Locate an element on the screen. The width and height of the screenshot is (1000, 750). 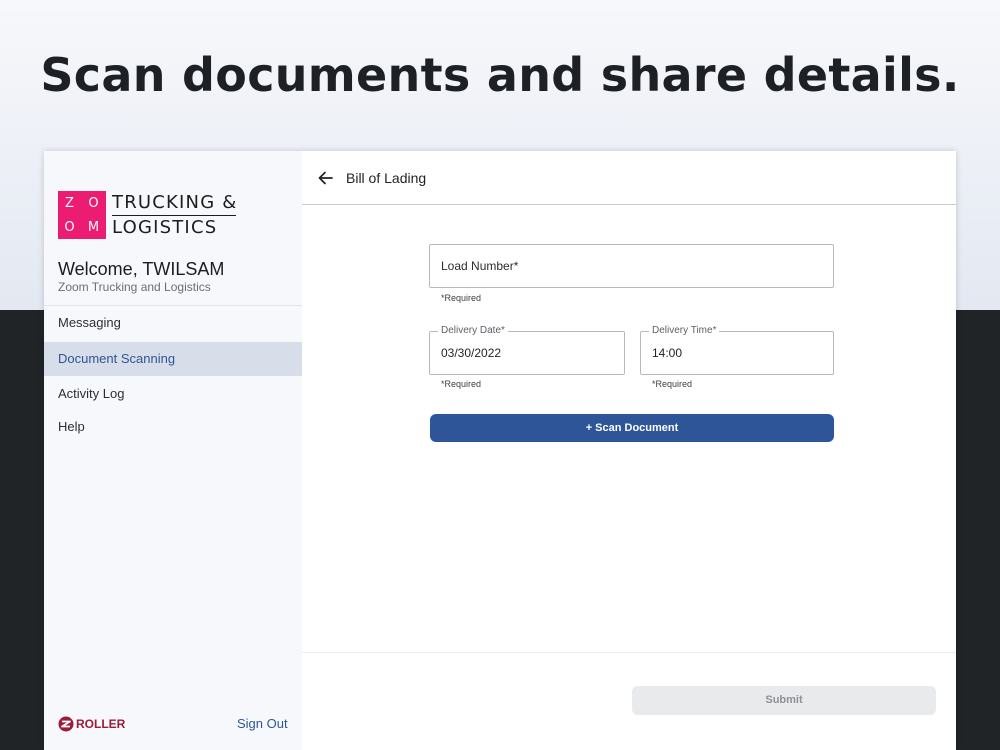
company-name: Zoom Trucking and Logistics is located at coordinates (134, 287).